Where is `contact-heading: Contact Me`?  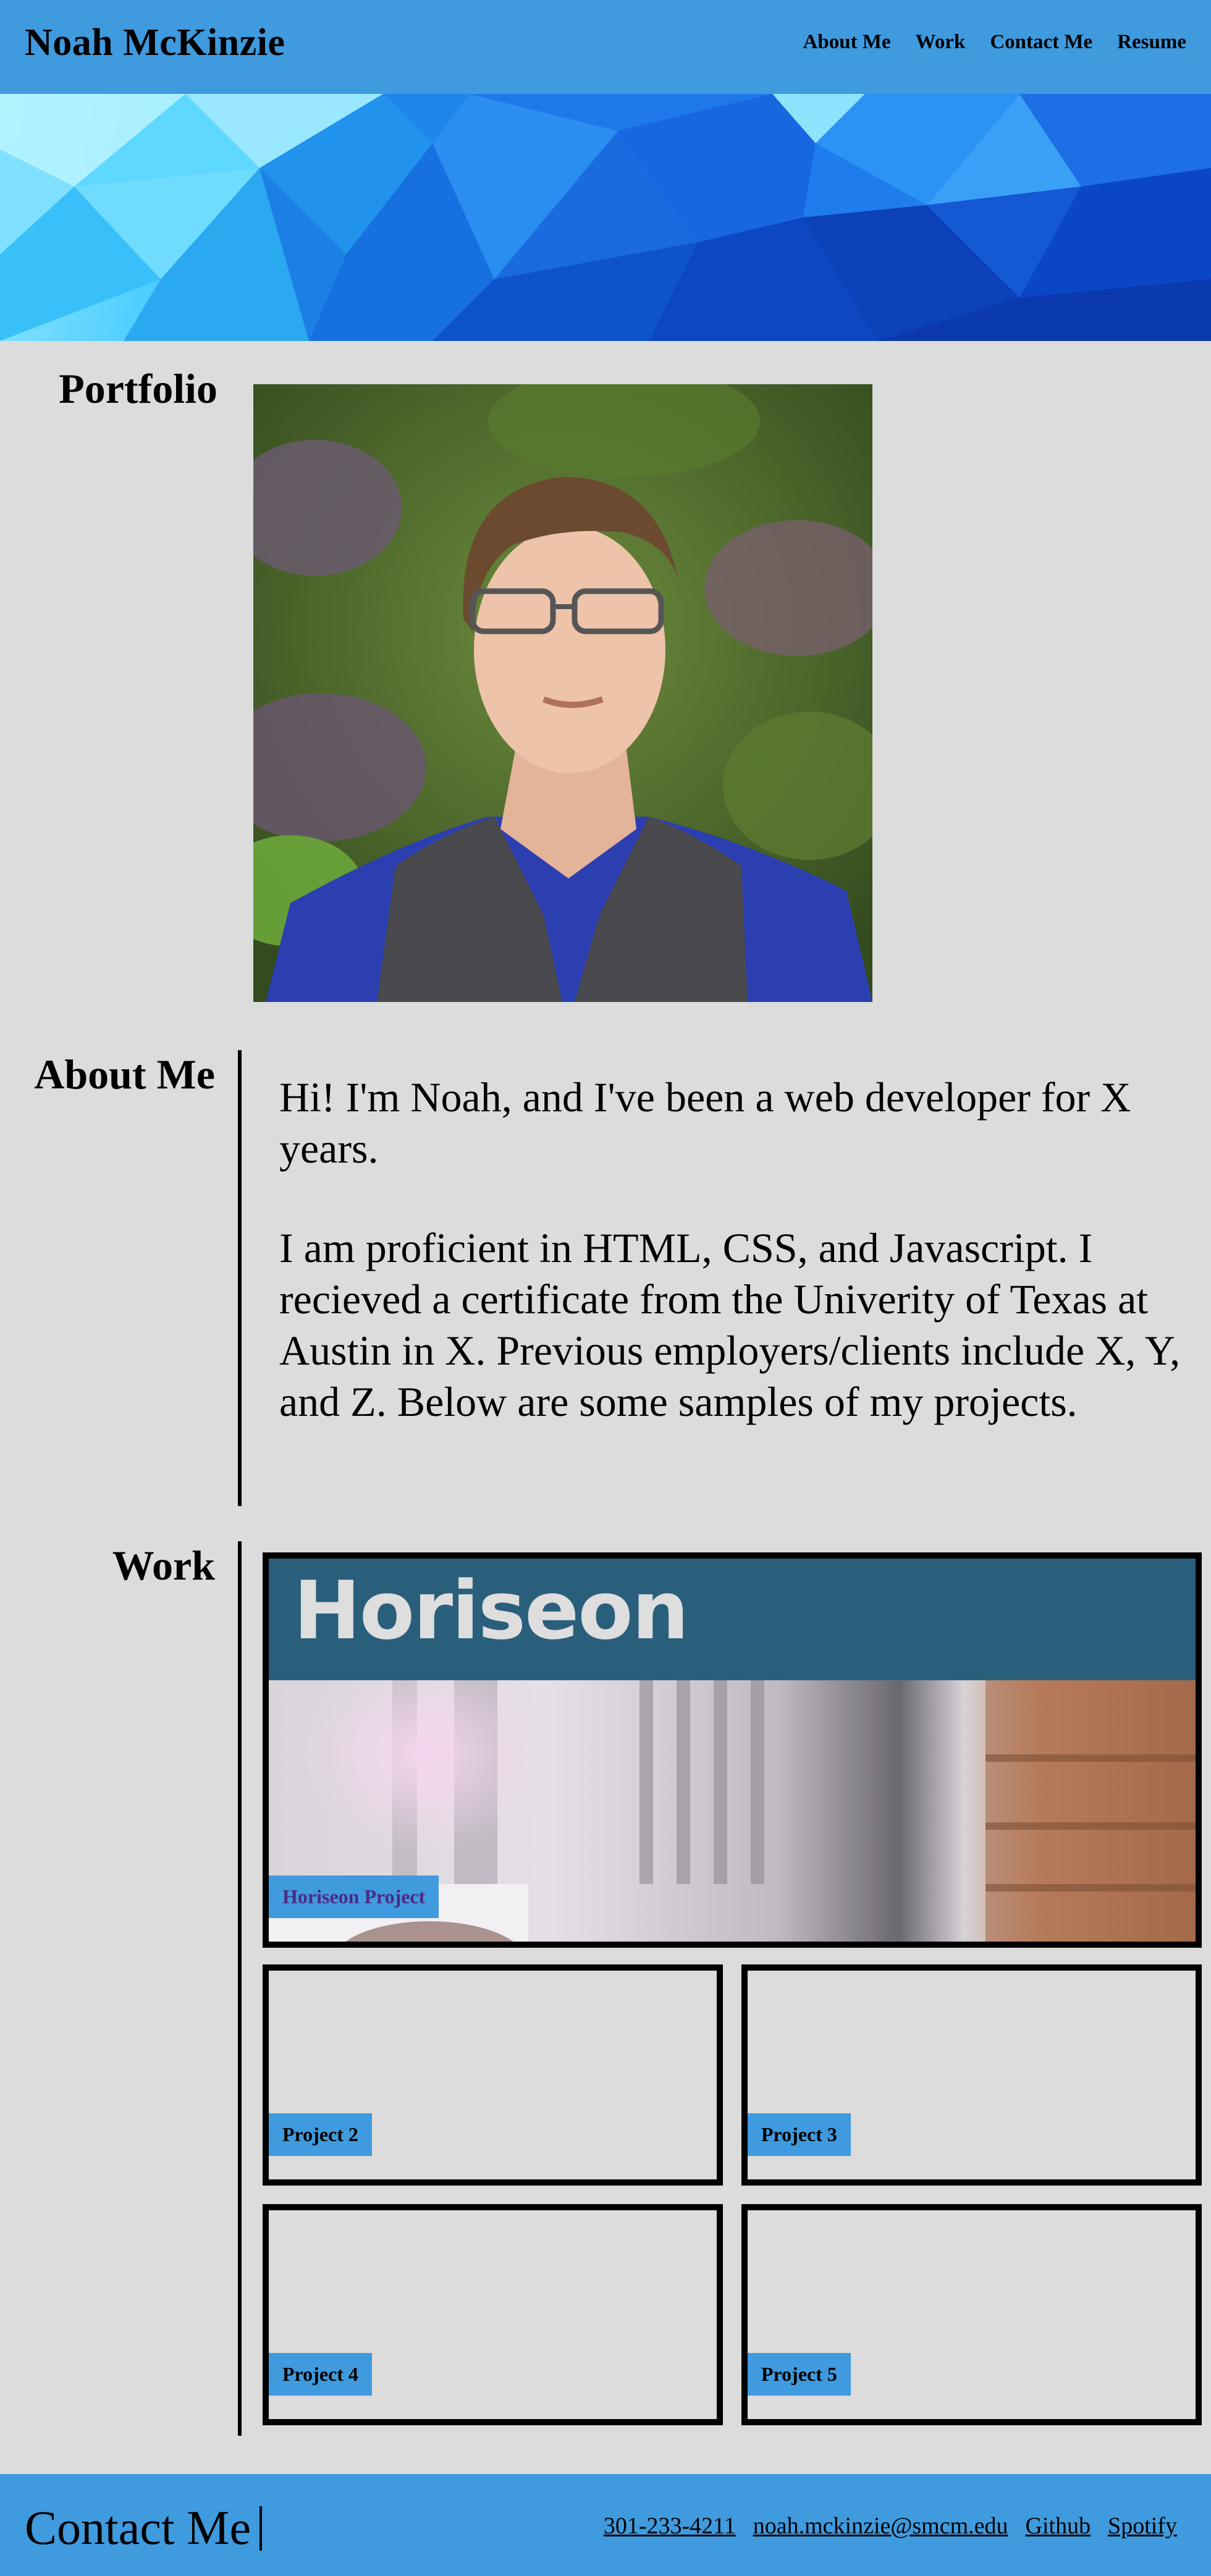 contact-heading: Contact Me is located at coordinates (138, 2527).